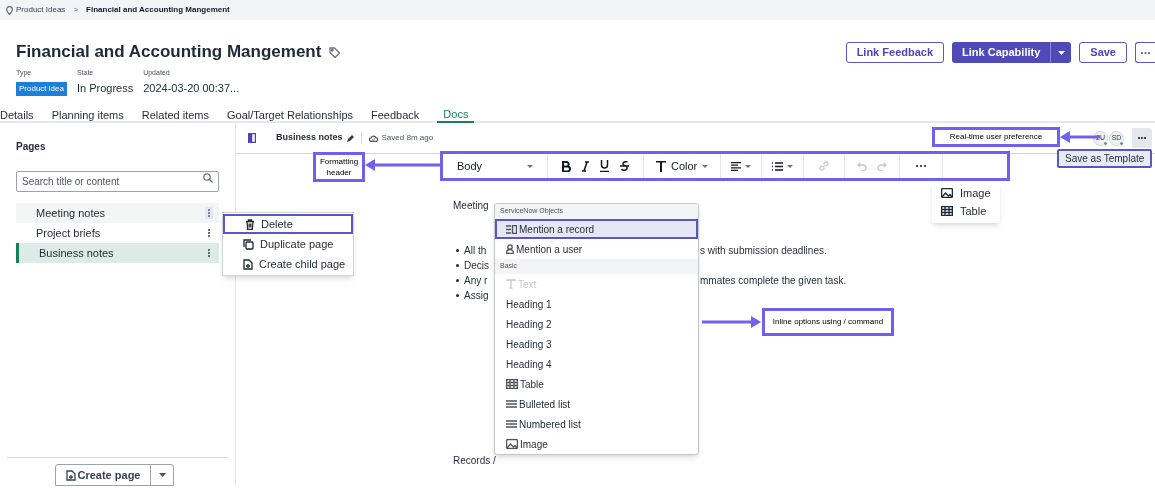  I want to click on trash-icon, so click(250, 224).